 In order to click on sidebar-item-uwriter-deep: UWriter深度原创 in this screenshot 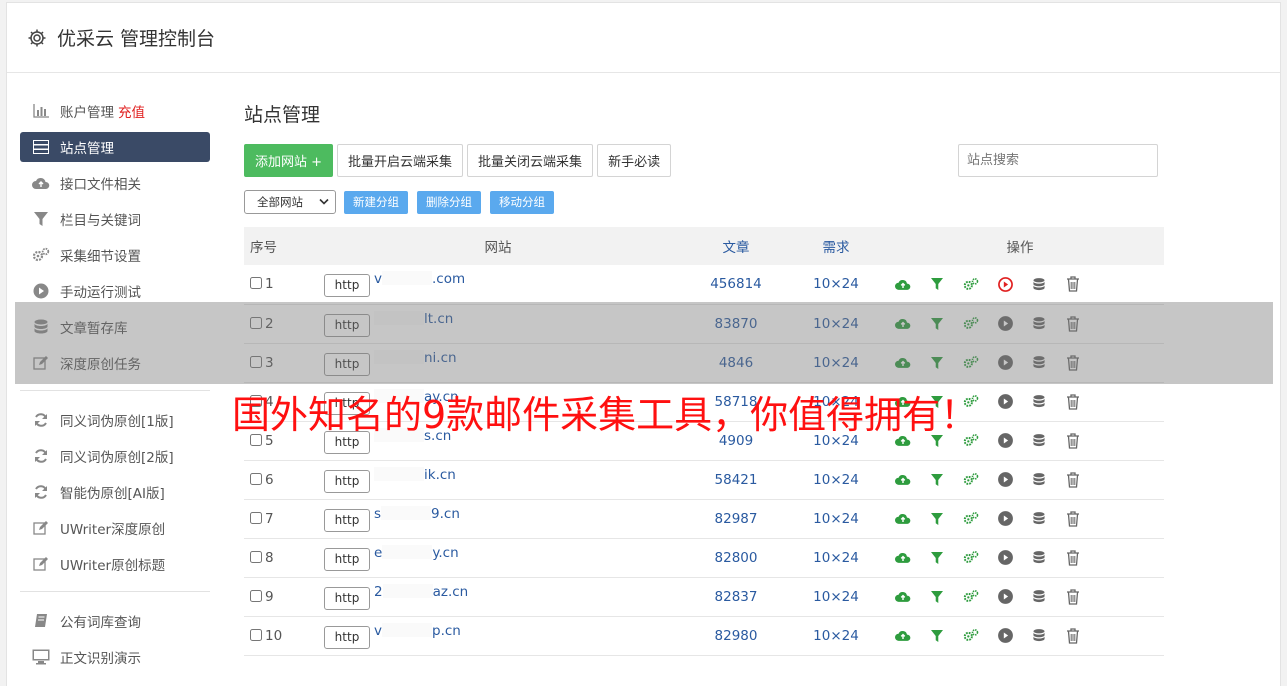, I will do `click(115, 528)`.